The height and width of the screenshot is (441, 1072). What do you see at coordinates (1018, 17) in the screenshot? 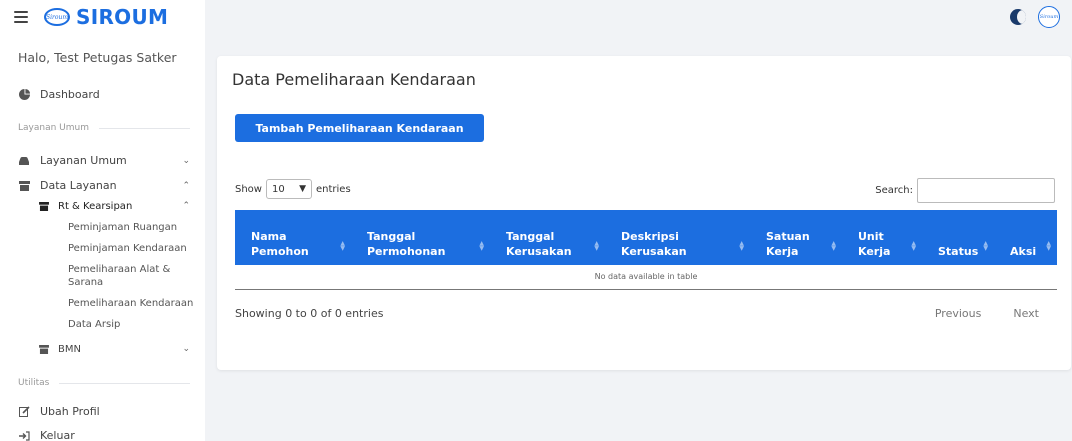
I see `moon-icon` at bounding box center [1018, 17].